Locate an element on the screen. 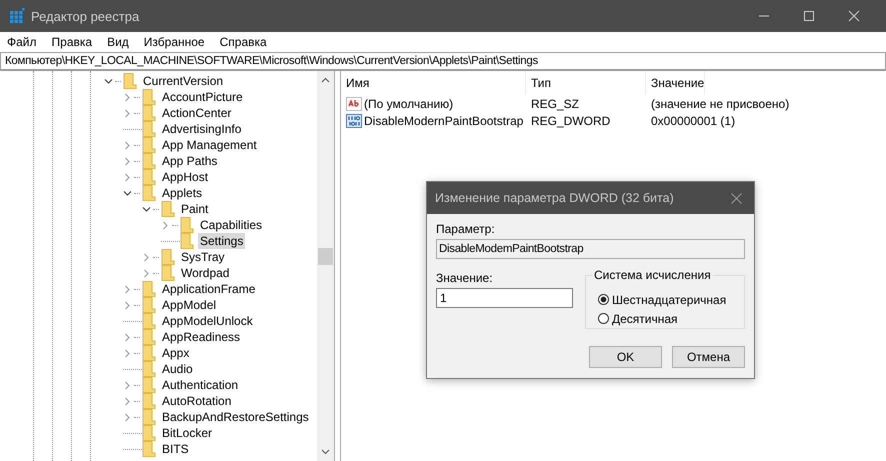 This screenshot has width=886, height=461. menu-item: Избранное is located at coordinates (174, 42).